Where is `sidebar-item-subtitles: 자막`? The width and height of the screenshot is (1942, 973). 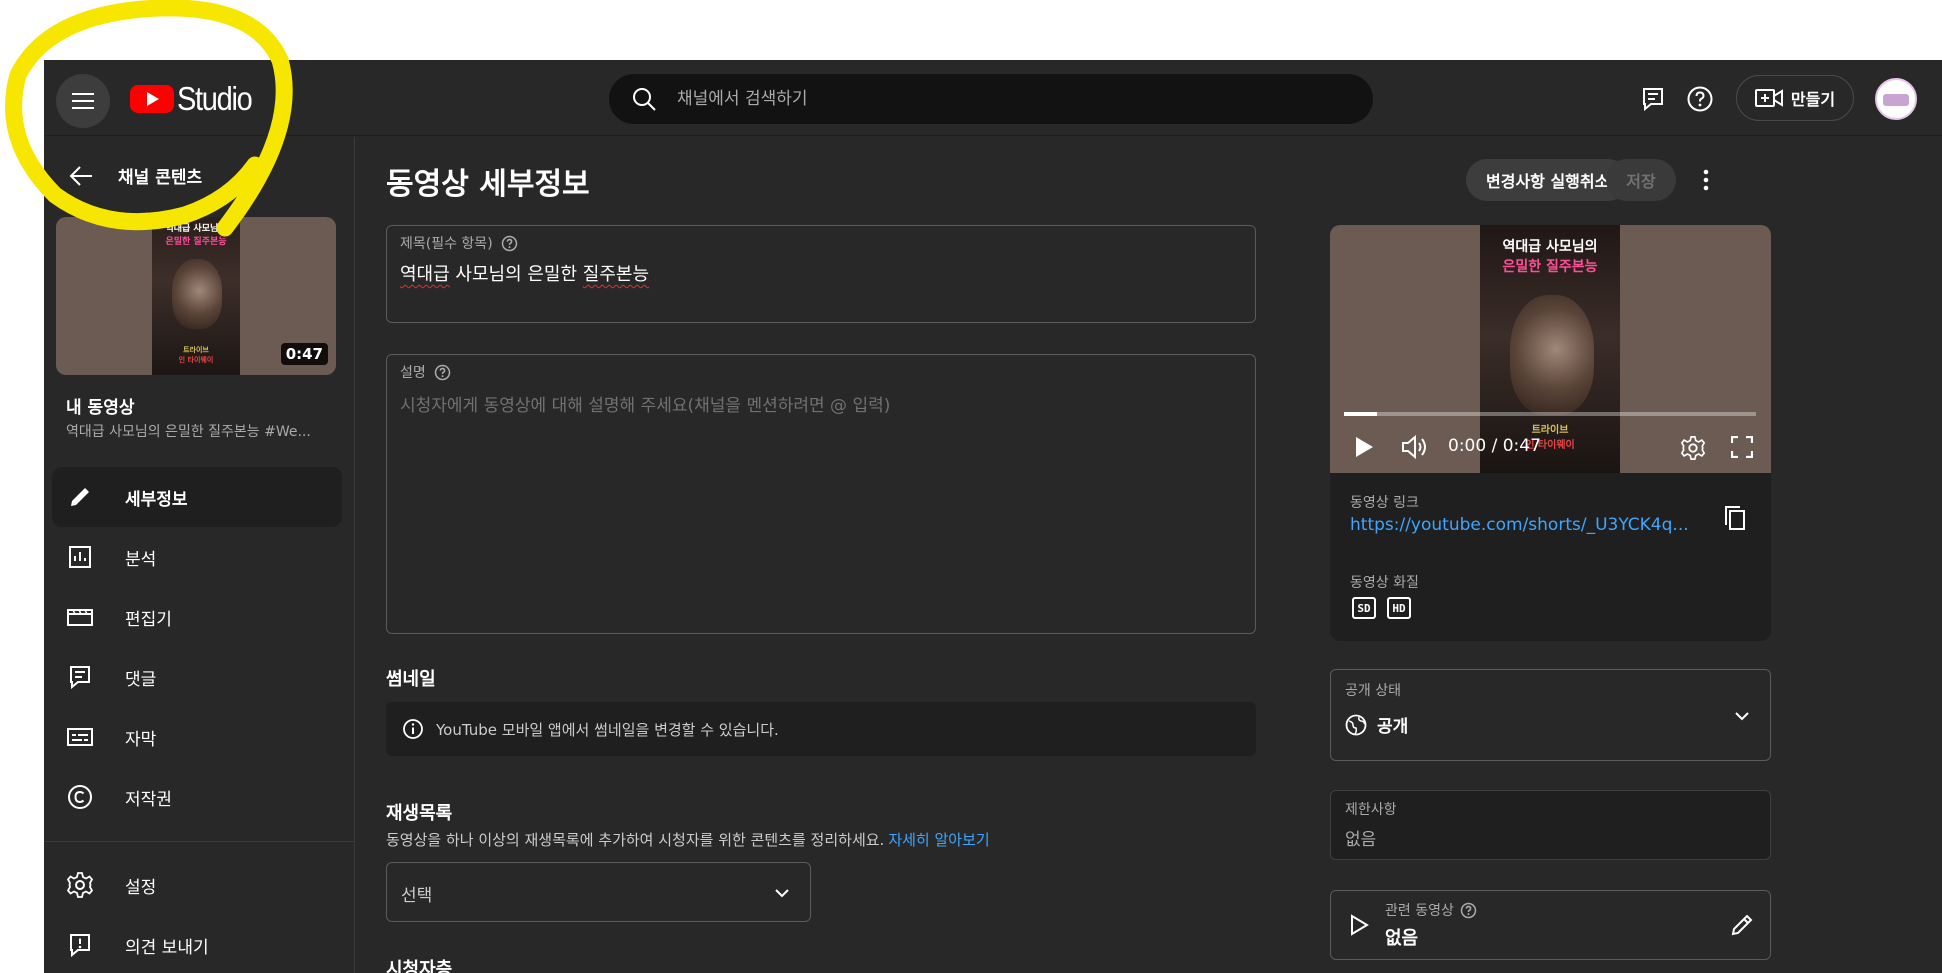 sidebar-item-subtitles: 자막 is located at coordinates (197, 737).